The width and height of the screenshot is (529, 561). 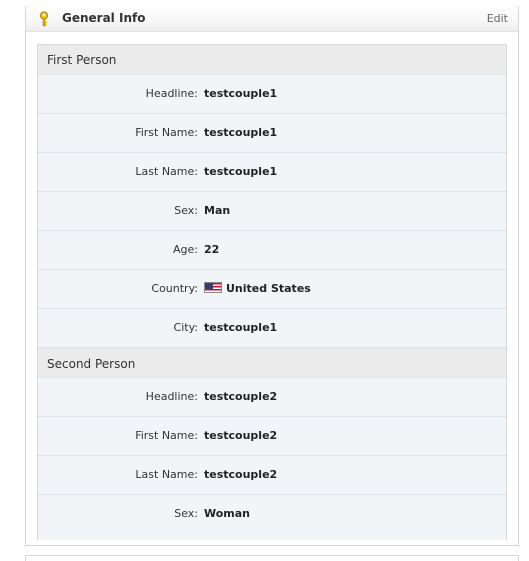 What do you see at coordinates (497, 18) in the screenshot?
I see `edit-link: Edit` at bounding box center [497, 18].